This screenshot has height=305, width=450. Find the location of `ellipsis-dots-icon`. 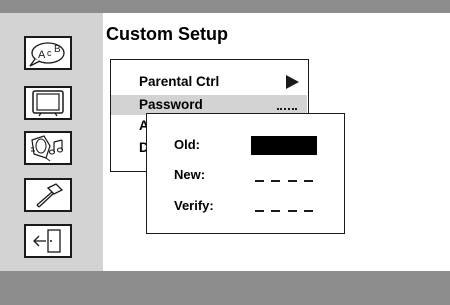

ellipsis-dots-icon is located at coordinates (287, 109).